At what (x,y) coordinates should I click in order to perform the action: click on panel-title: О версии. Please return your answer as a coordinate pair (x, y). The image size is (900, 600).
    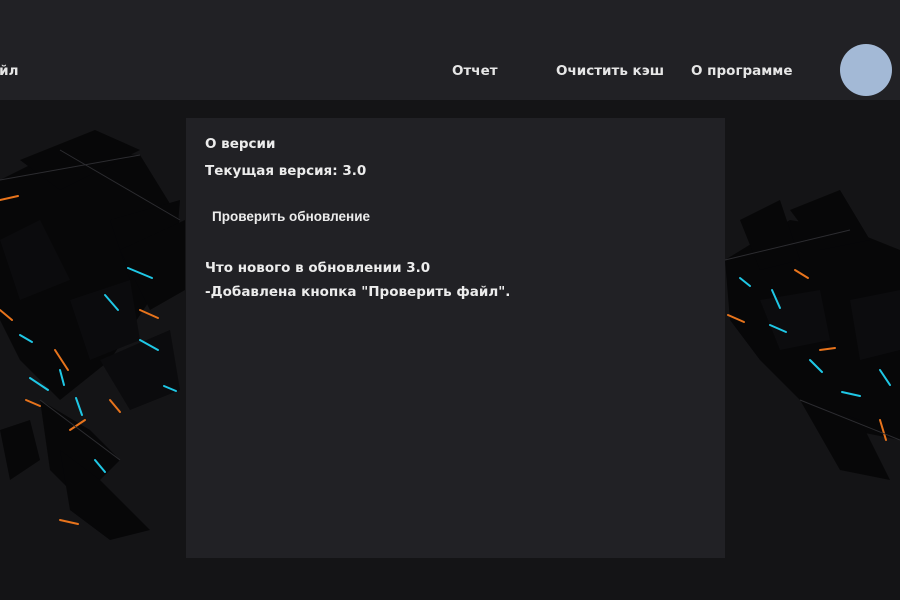
    Looking at the image, I should click on (240, 144).